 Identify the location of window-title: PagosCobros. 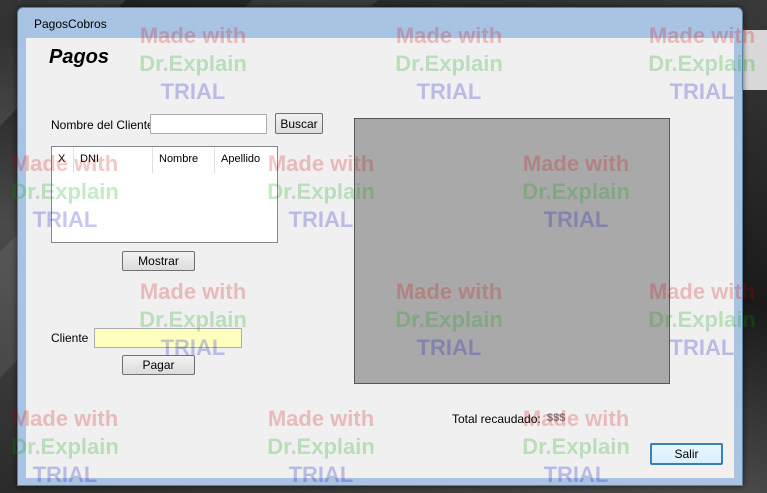
(70, 24).